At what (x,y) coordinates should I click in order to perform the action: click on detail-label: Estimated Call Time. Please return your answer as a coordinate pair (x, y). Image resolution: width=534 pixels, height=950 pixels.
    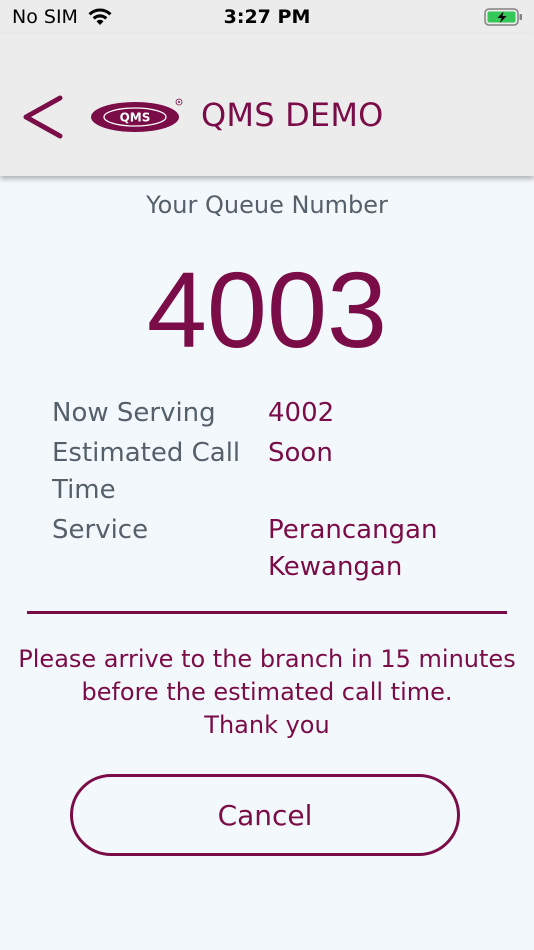
    Looking at the image, I should click on (146, 471).